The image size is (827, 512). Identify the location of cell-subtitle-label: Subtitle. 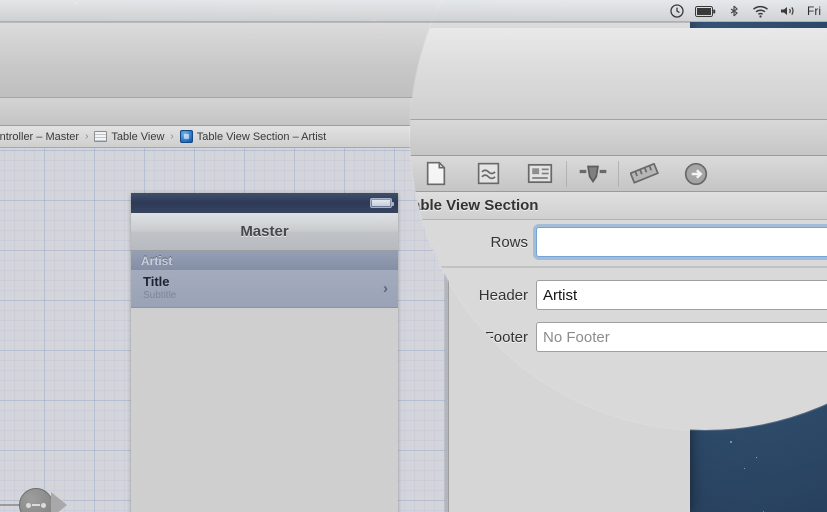
(160, 296).